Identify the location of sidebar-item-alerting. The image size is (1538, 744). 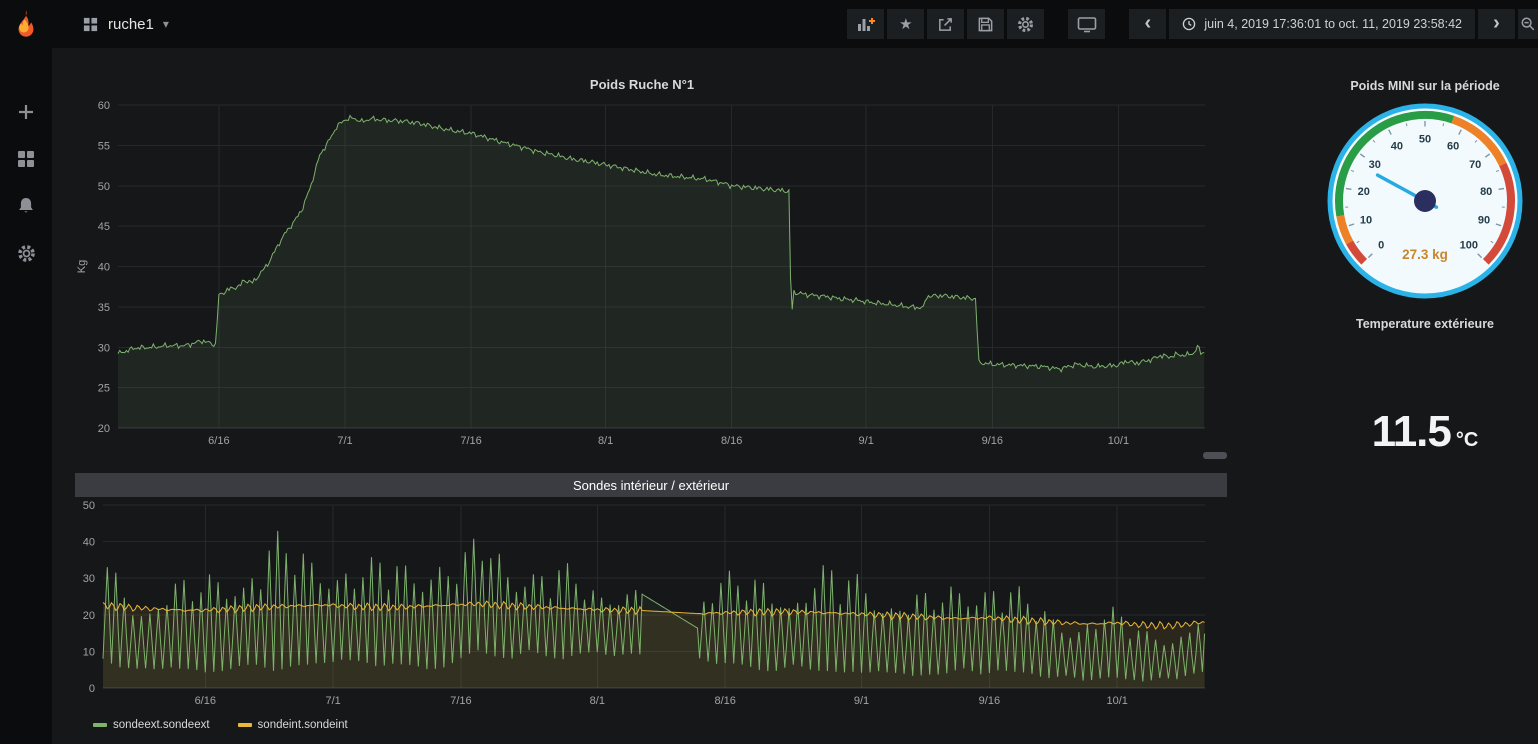
(26, 206).